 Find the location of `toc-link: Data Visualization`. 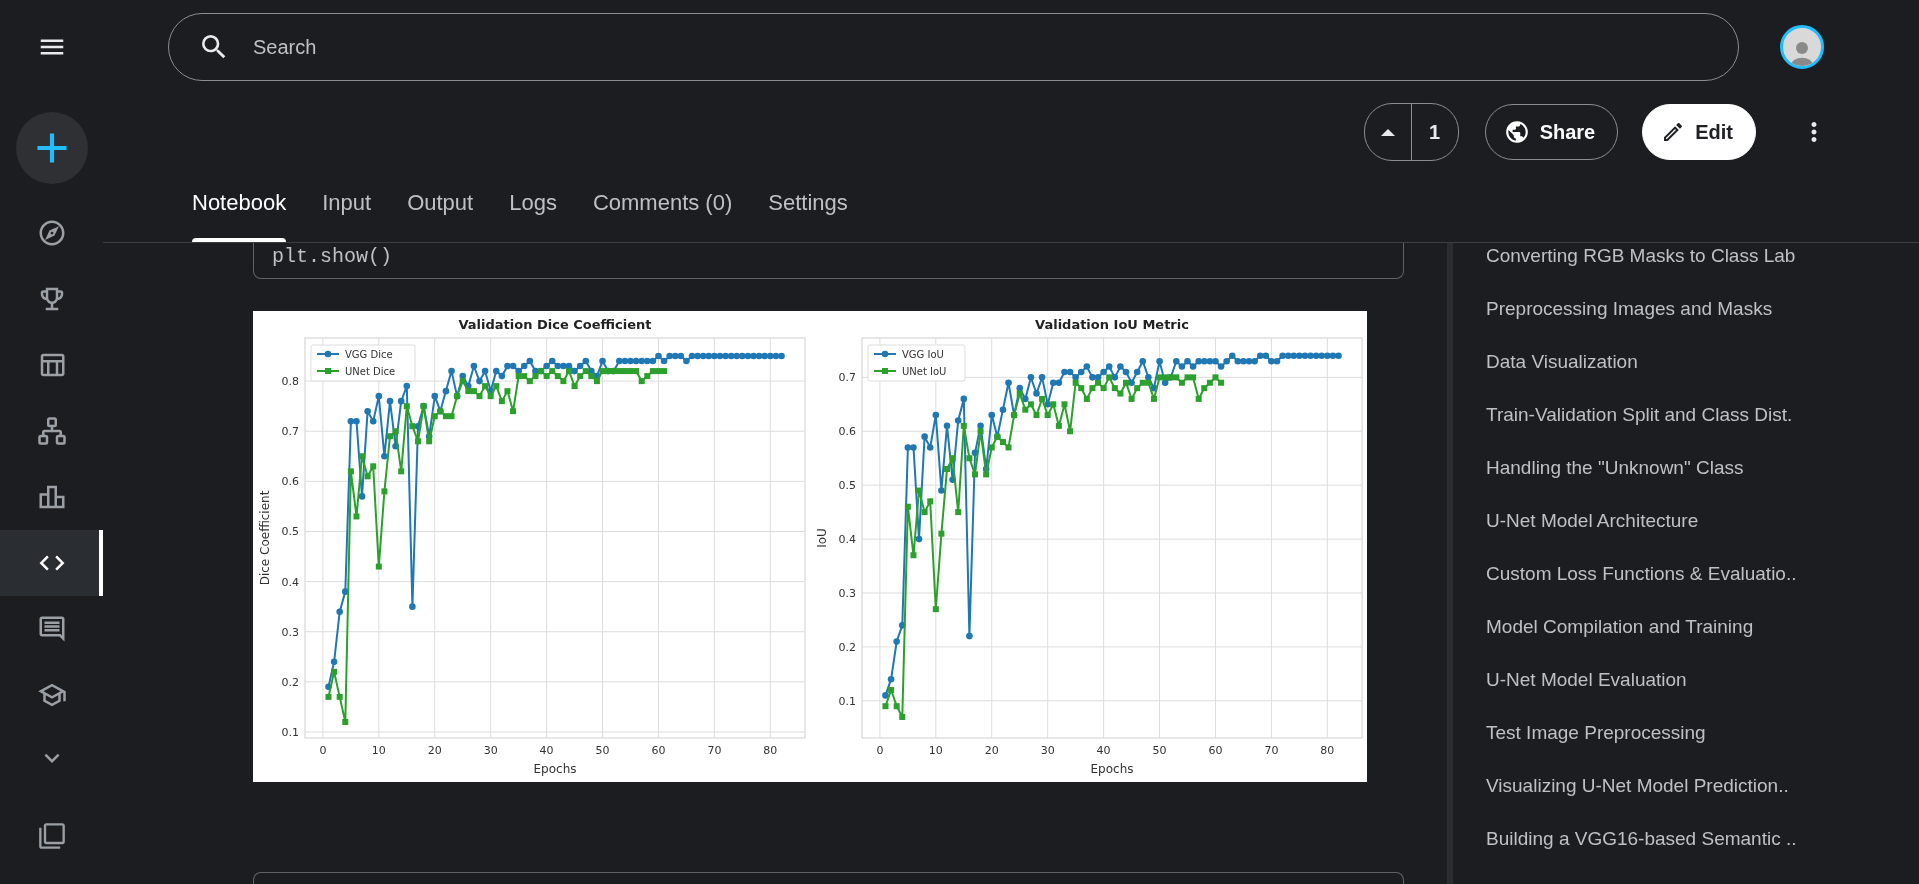

toc-link: Data Visualization is located at coordinates (1702, 361).